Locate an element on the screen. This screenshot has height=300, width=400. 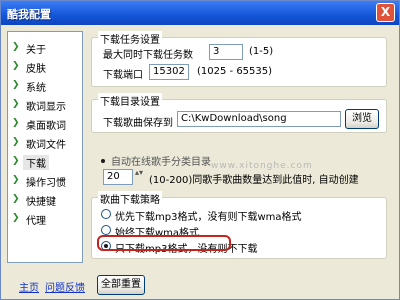
sidebar-item-label: 关于 is located at coordinates (36, 50).